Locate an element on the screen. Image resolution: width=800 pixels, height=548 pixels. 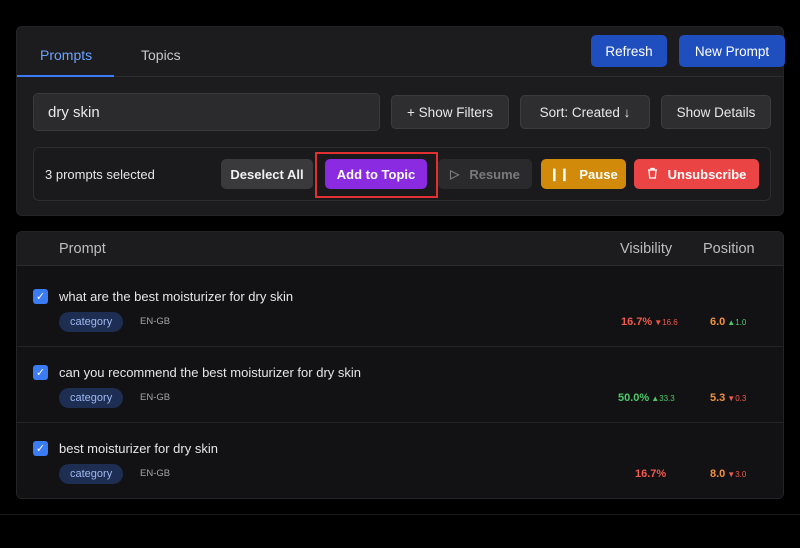
bottom-divider is located at coordinates (400, 514).